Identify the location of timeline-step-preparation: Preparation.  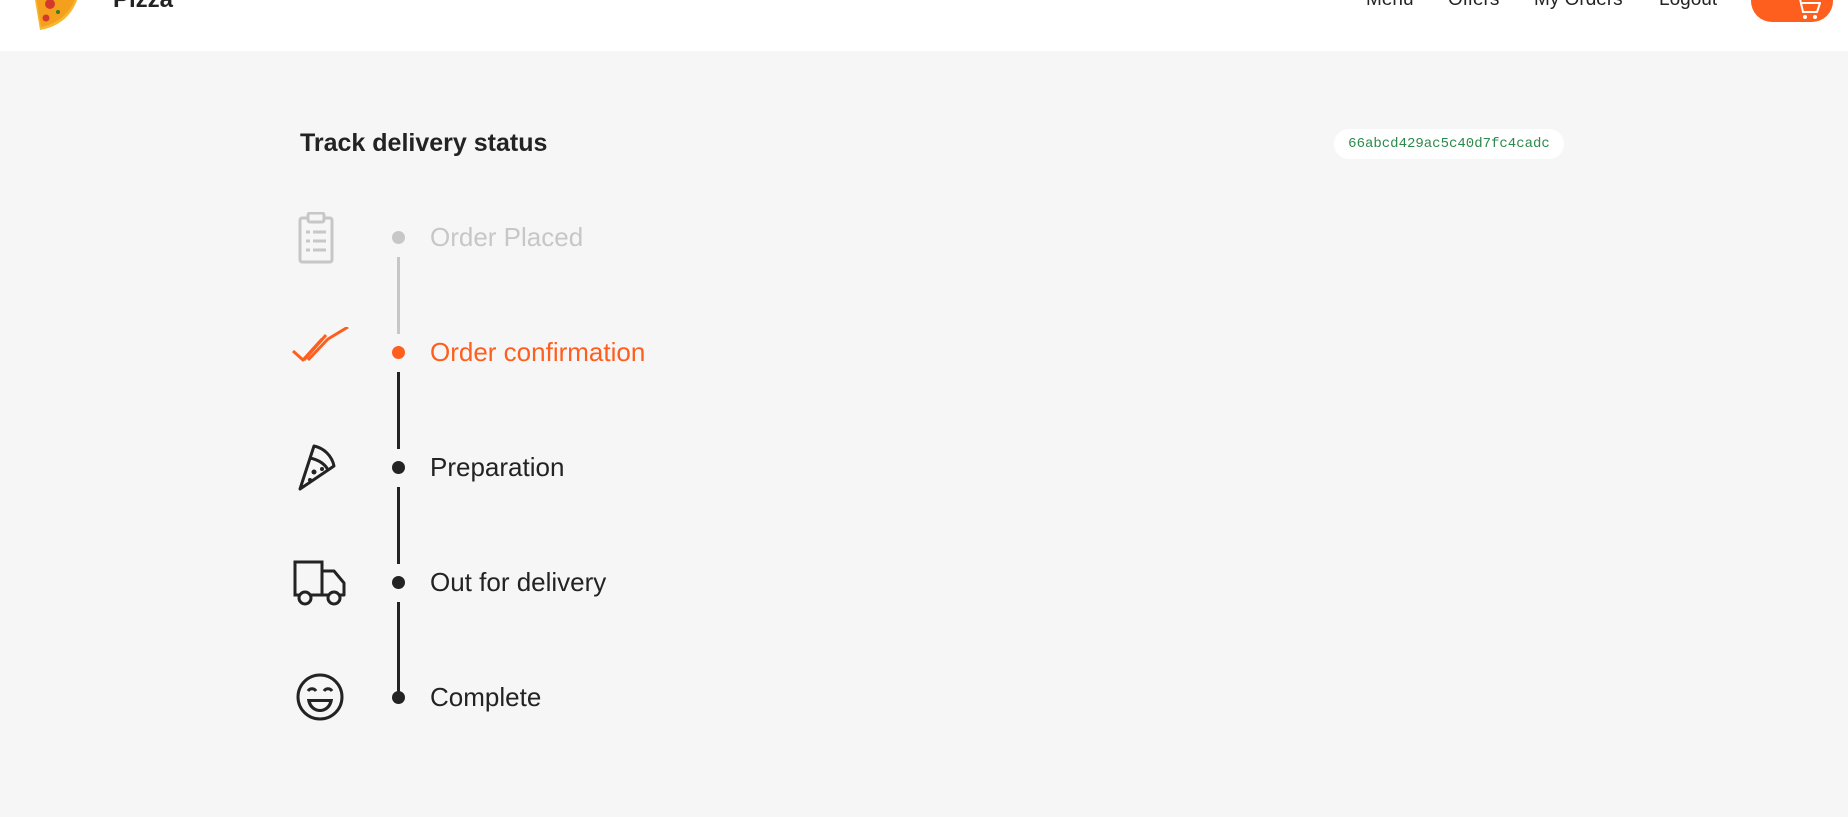
(450, 467).